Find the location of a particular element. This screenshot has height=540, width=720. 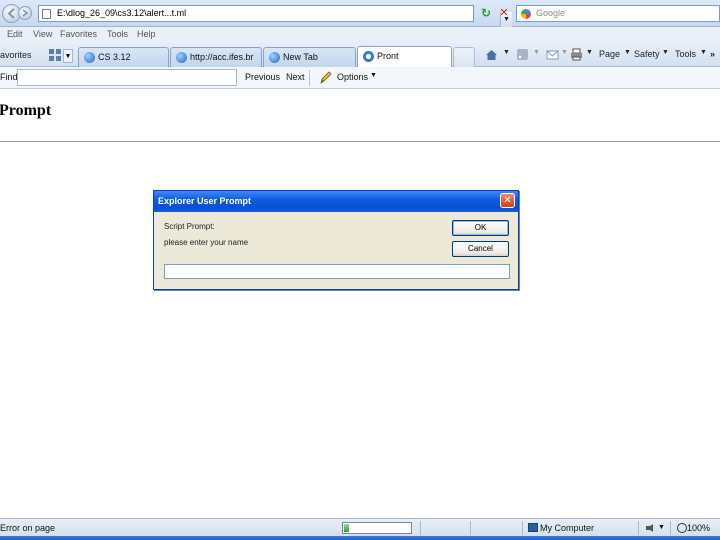

tab-new: New Tab is located at coordinates (309, 57).